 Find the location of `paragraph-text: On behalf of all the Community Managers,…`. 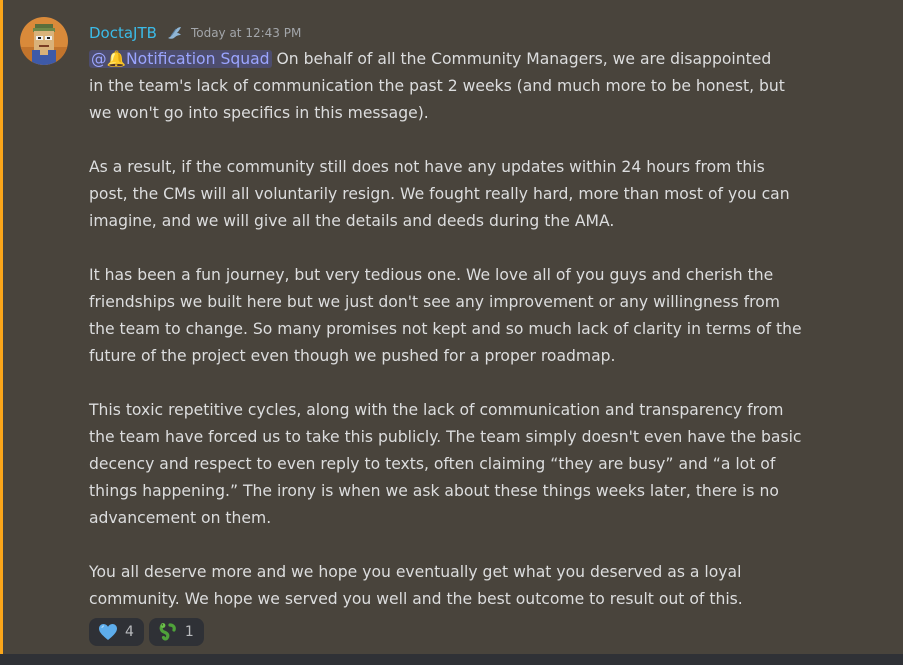

paragraph-text: On behalf of all the Community Managers,… is located at coordinates (521, 59).